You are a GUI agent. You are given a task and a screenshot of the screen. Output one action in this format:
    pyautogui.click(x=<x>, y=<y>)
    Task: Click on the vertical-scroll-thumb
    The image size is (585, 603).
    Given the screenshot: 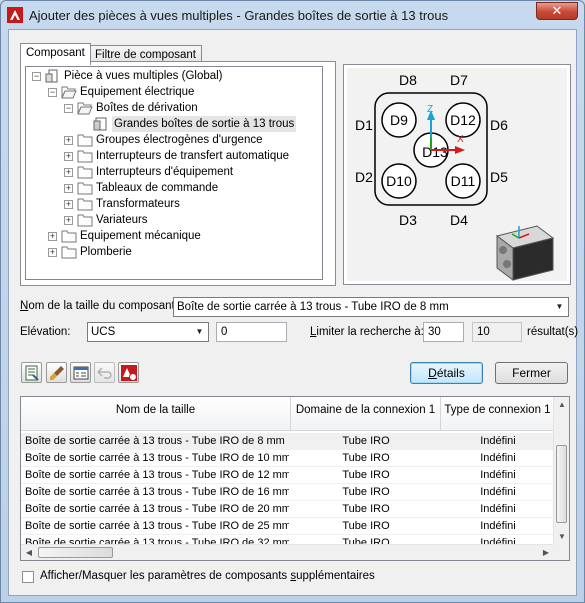 What is the action you would take?
    pyautogui.click(x=561, y=484)
    